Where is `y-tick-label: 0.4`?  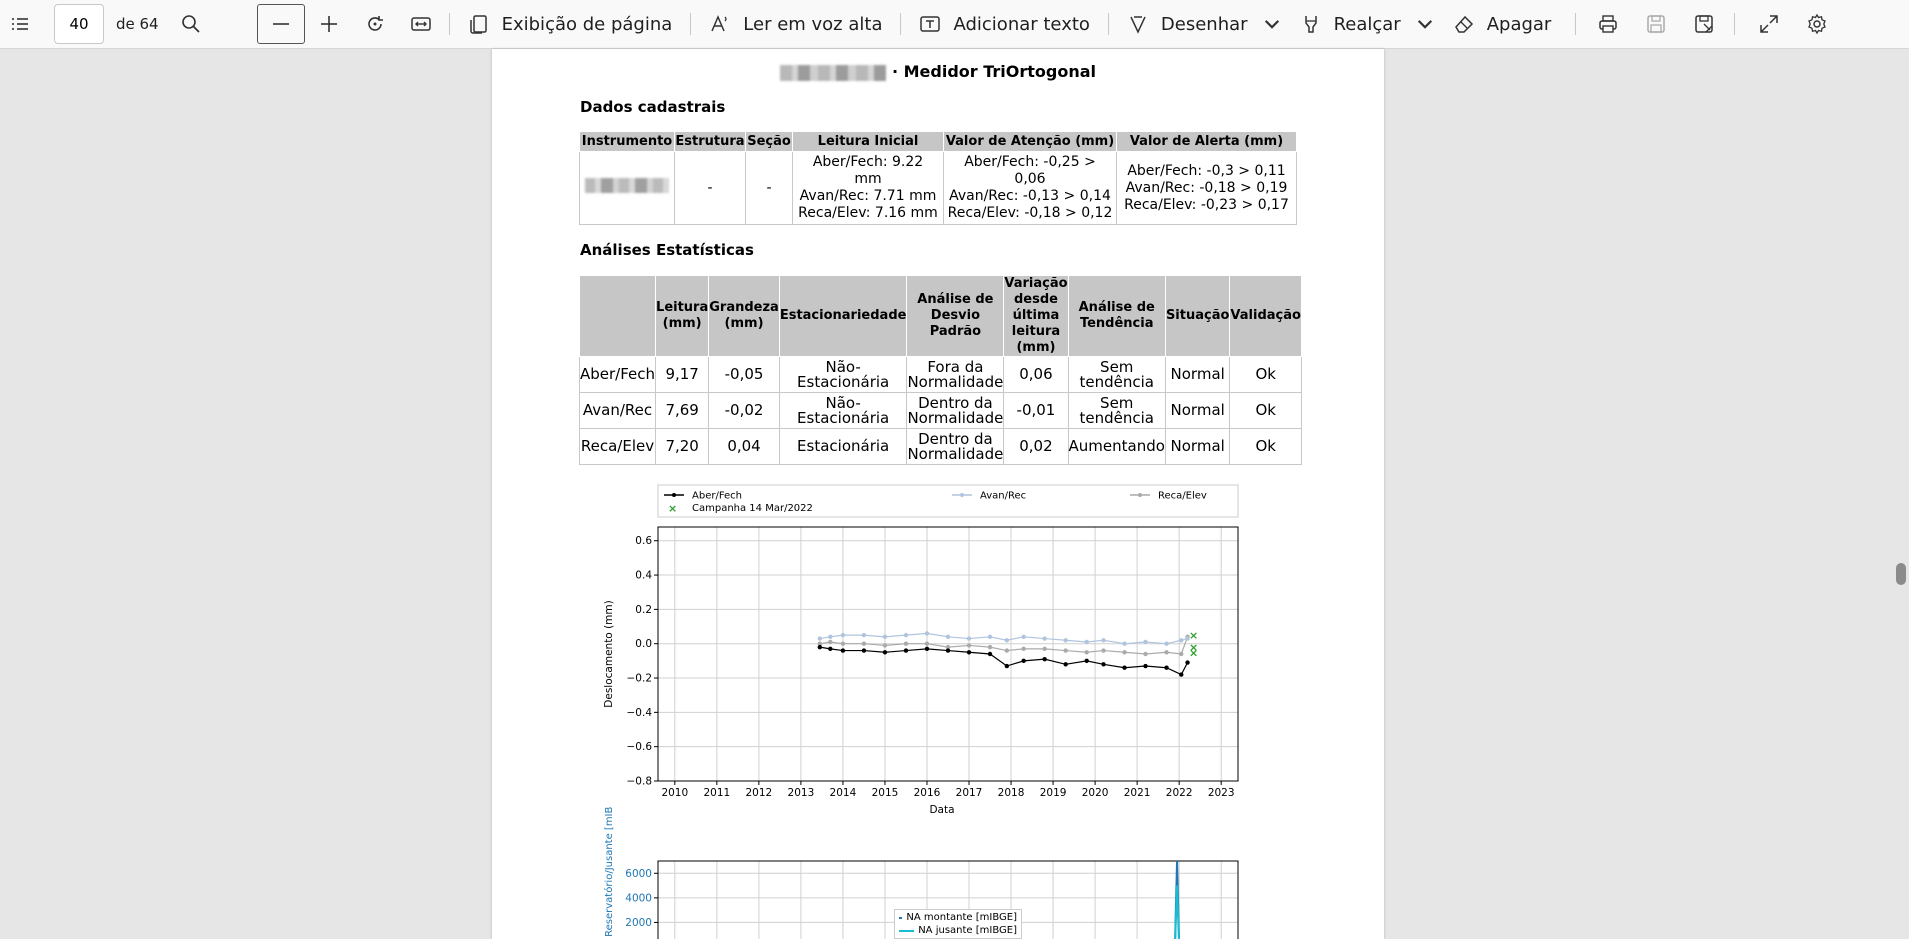 y-tick-label: 0.4 is located at coordinates (643, 576).